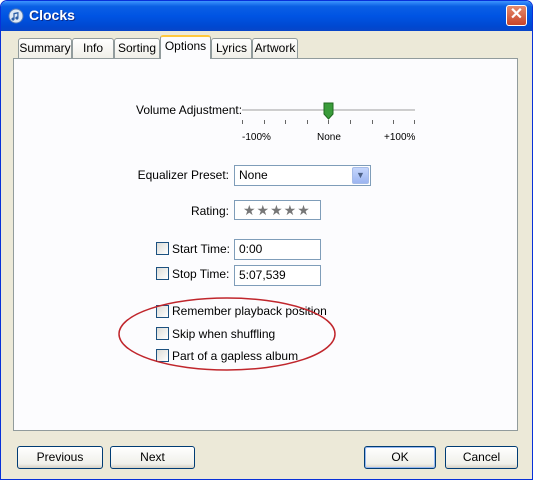 The height and width of the screenshot is (480, 533). Describe the element at coordinates (137, 48) in the screenshot. I see `tab-sorting: Sorting` at that location.